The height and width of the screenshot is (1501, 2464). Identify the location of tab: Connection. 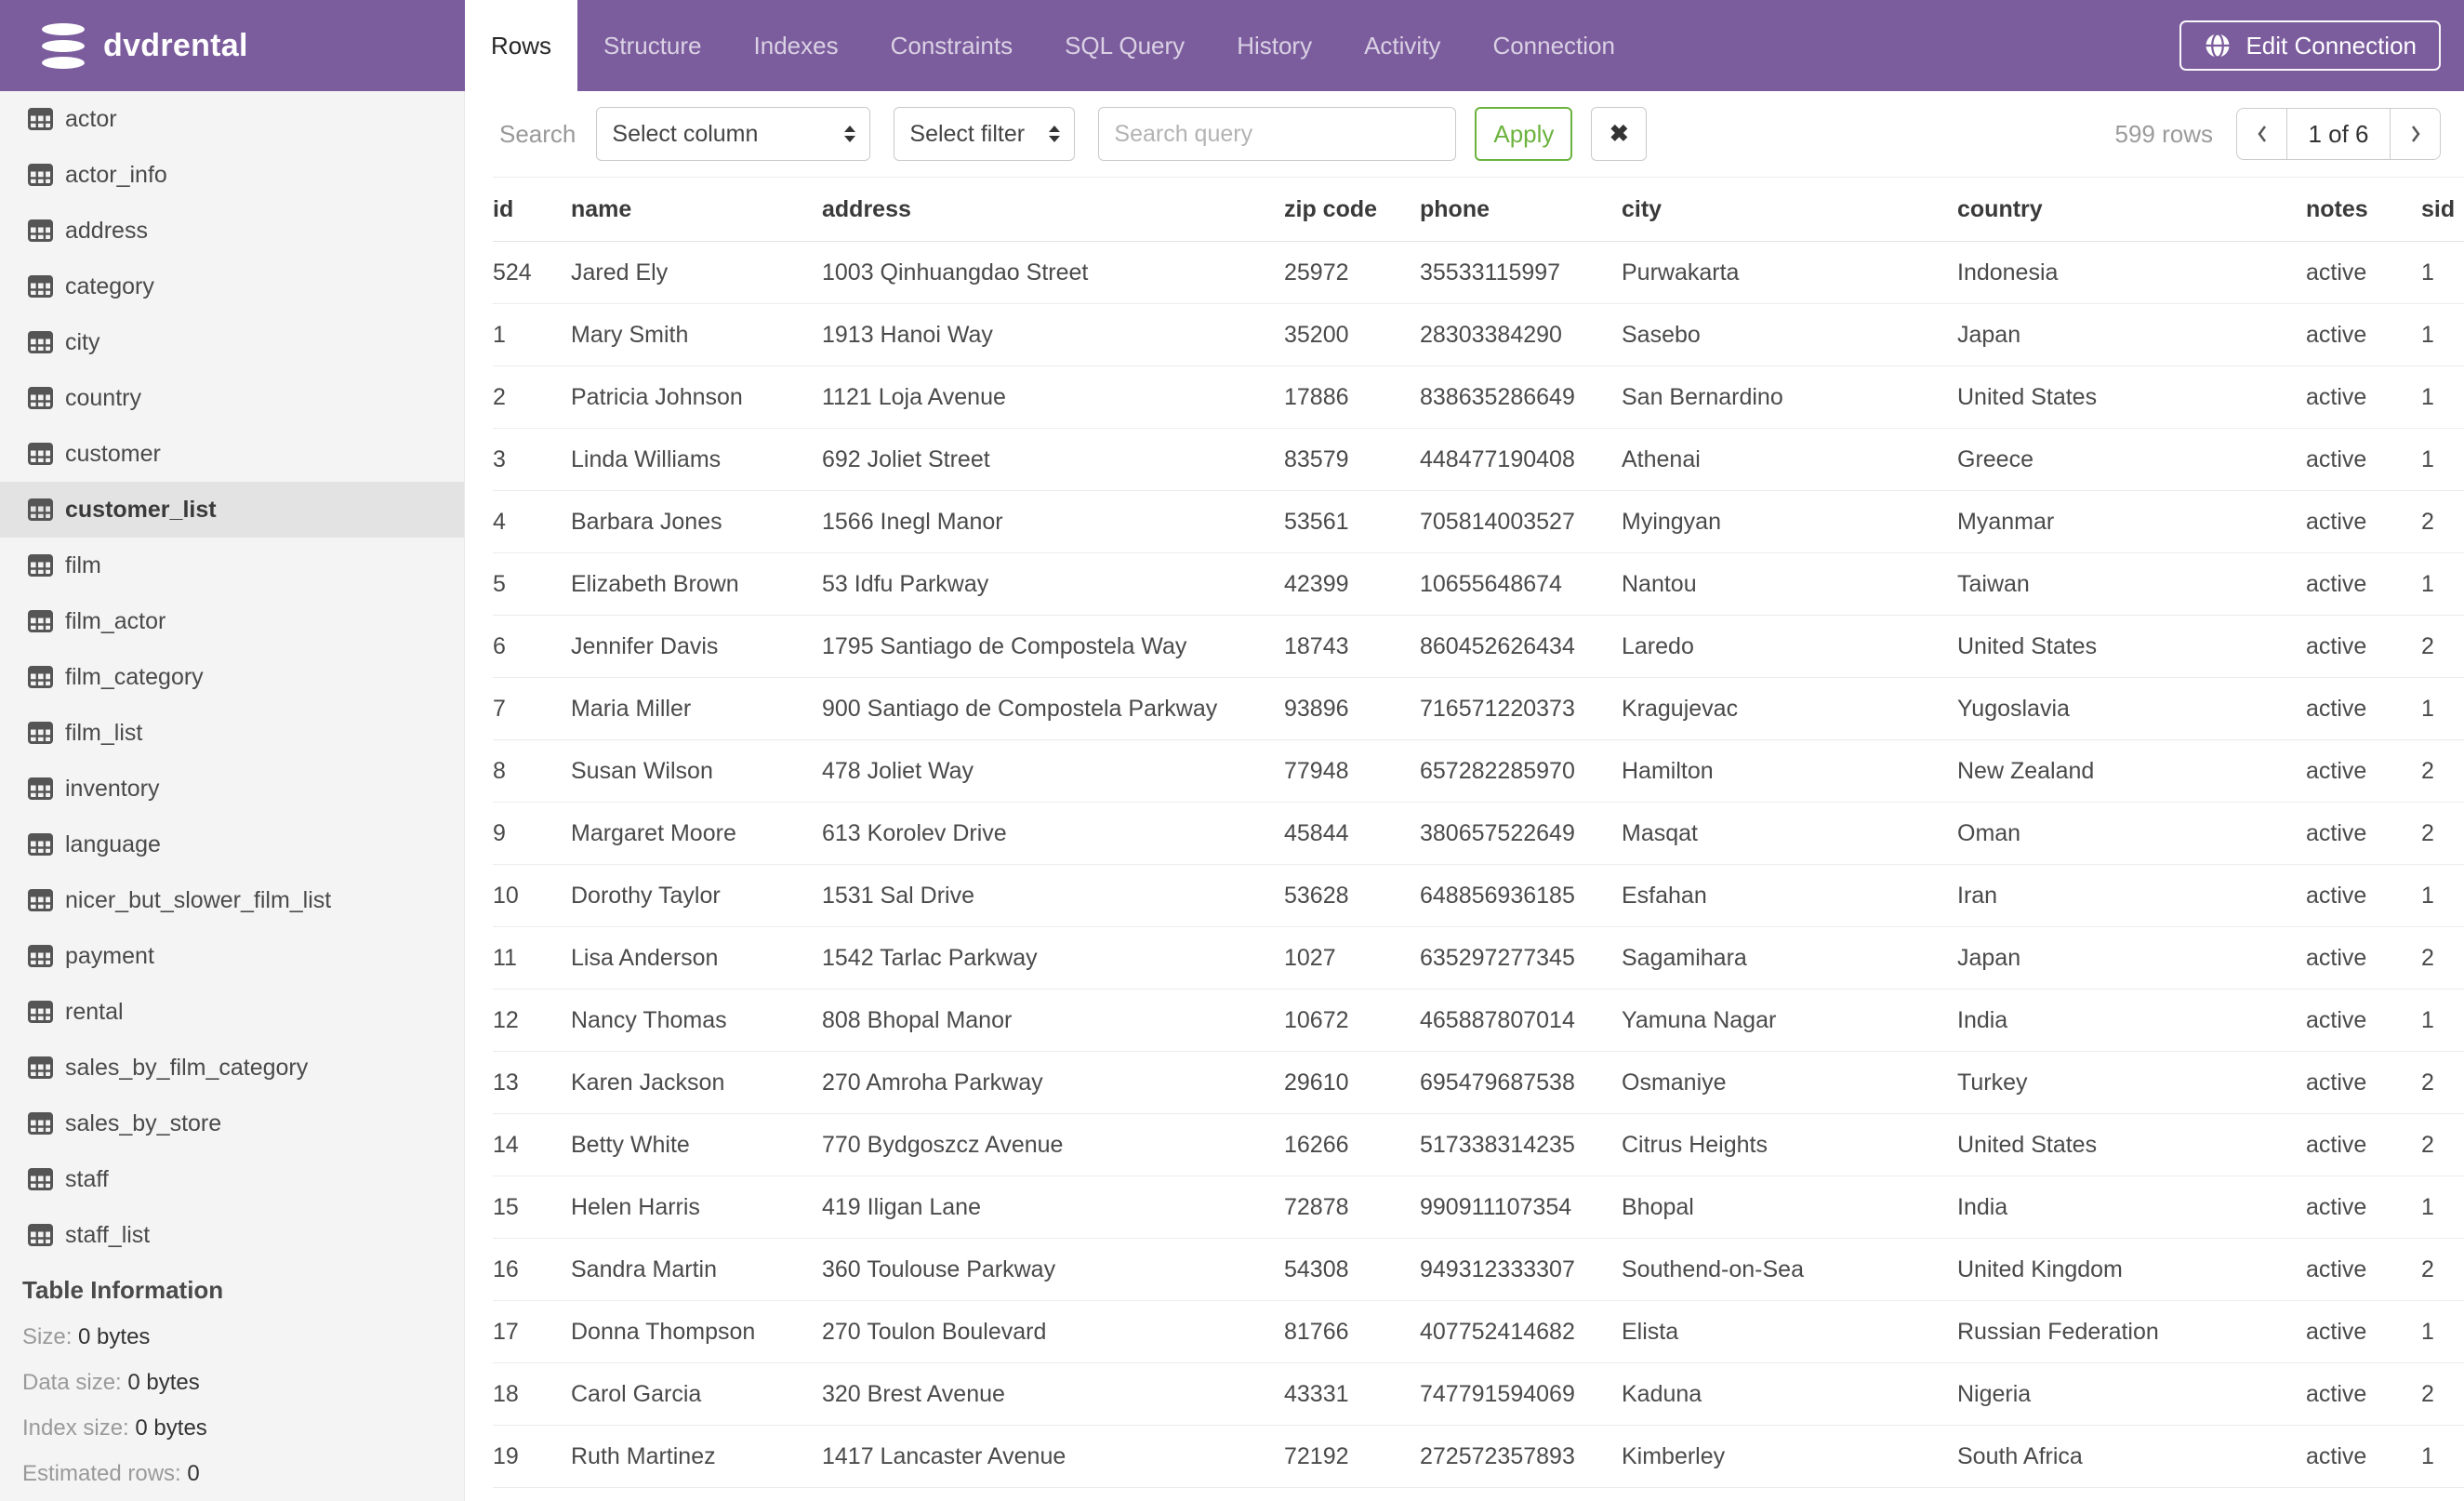
(1553, 45).